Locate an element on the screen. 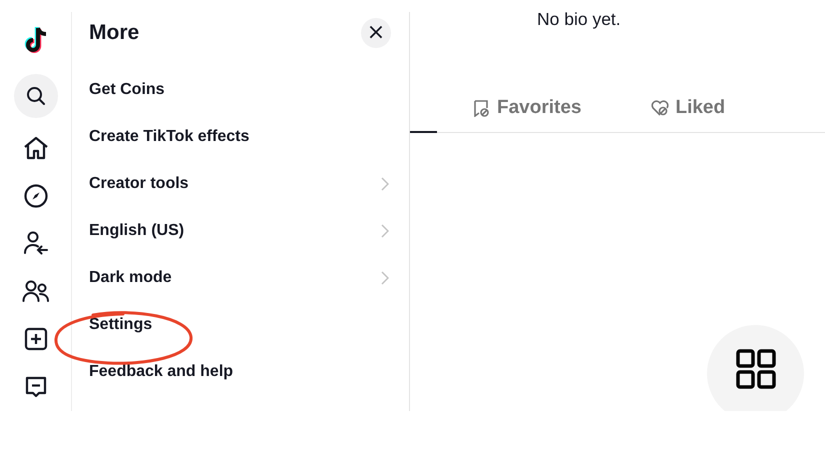 The image size is (825, 459). message-icon is located at coordinates (36, 387).